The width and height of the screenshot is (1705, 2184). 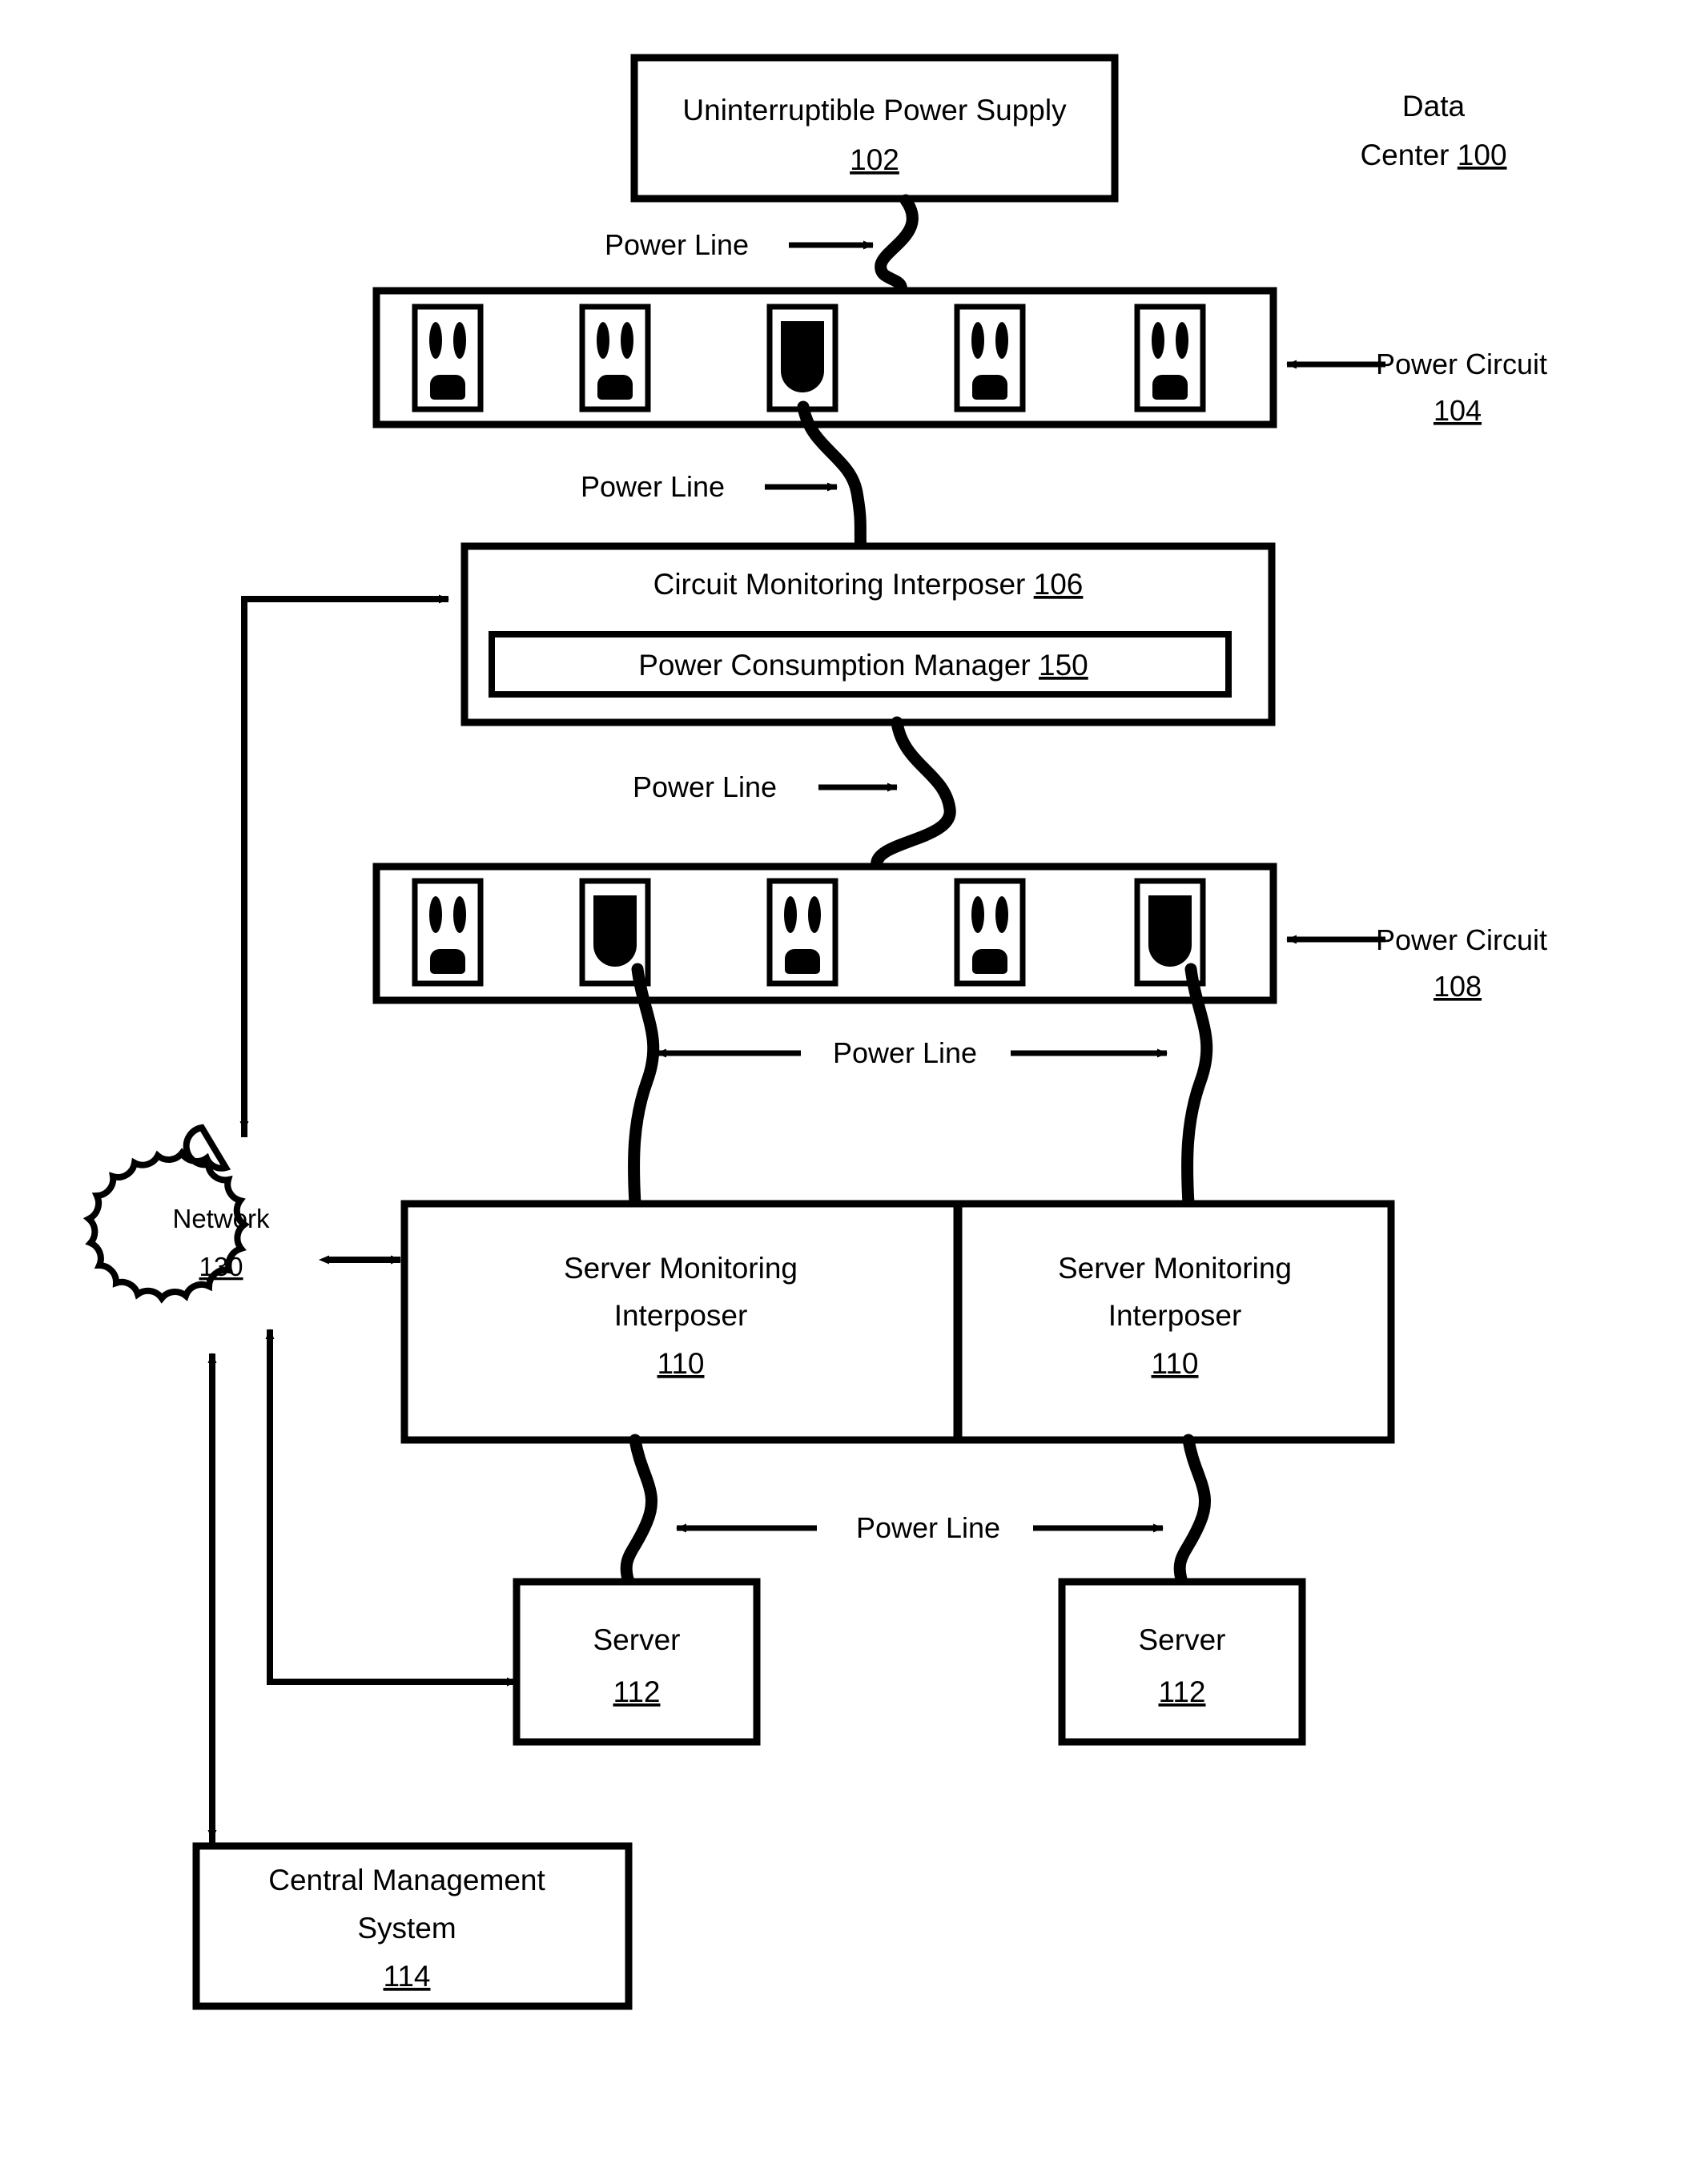 I want to click on power-line-left-interposer110-to-server112-cable, so click(x=638, y=1511).